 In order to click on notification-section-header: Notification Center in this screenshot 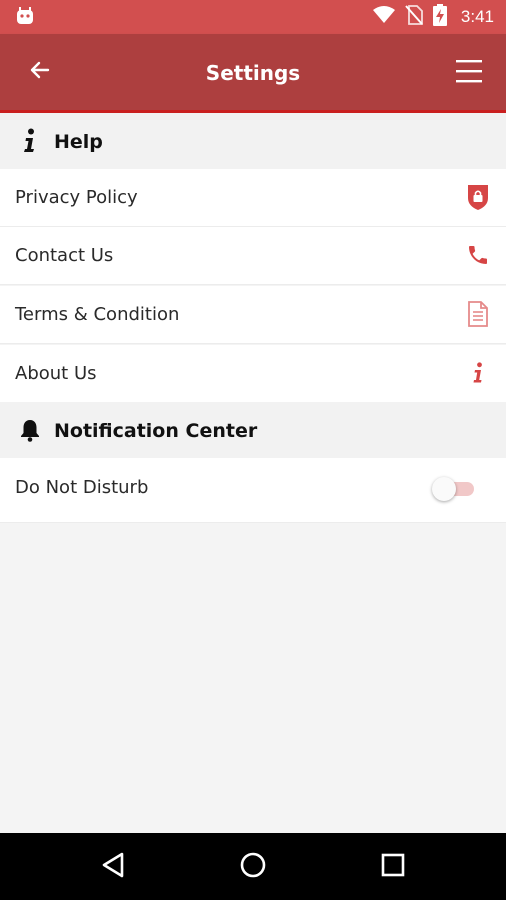, I will do `click(253, 430)`.